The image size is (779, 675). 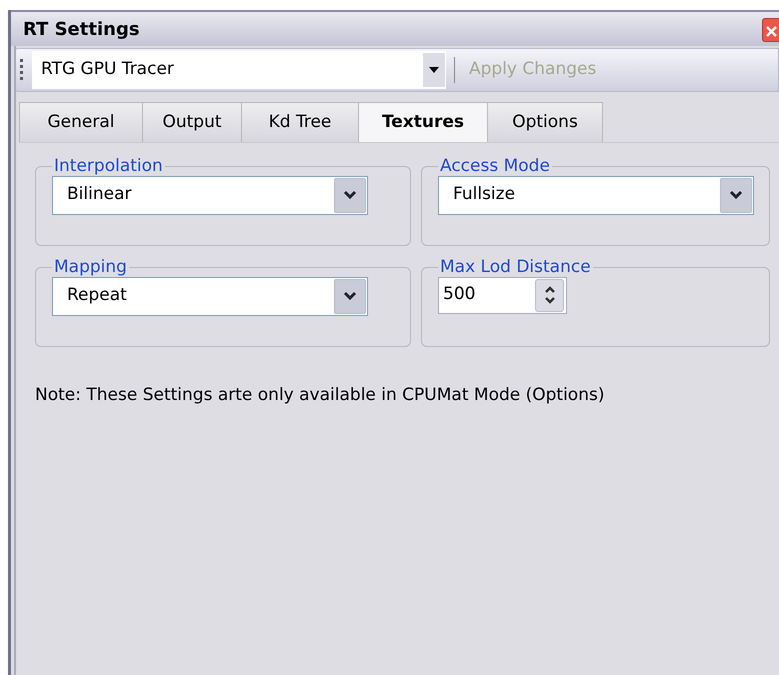 What do you see at coordinates (434, 70) in the screenshot?
I see `caret-icon` at bounding box center [434, 70].